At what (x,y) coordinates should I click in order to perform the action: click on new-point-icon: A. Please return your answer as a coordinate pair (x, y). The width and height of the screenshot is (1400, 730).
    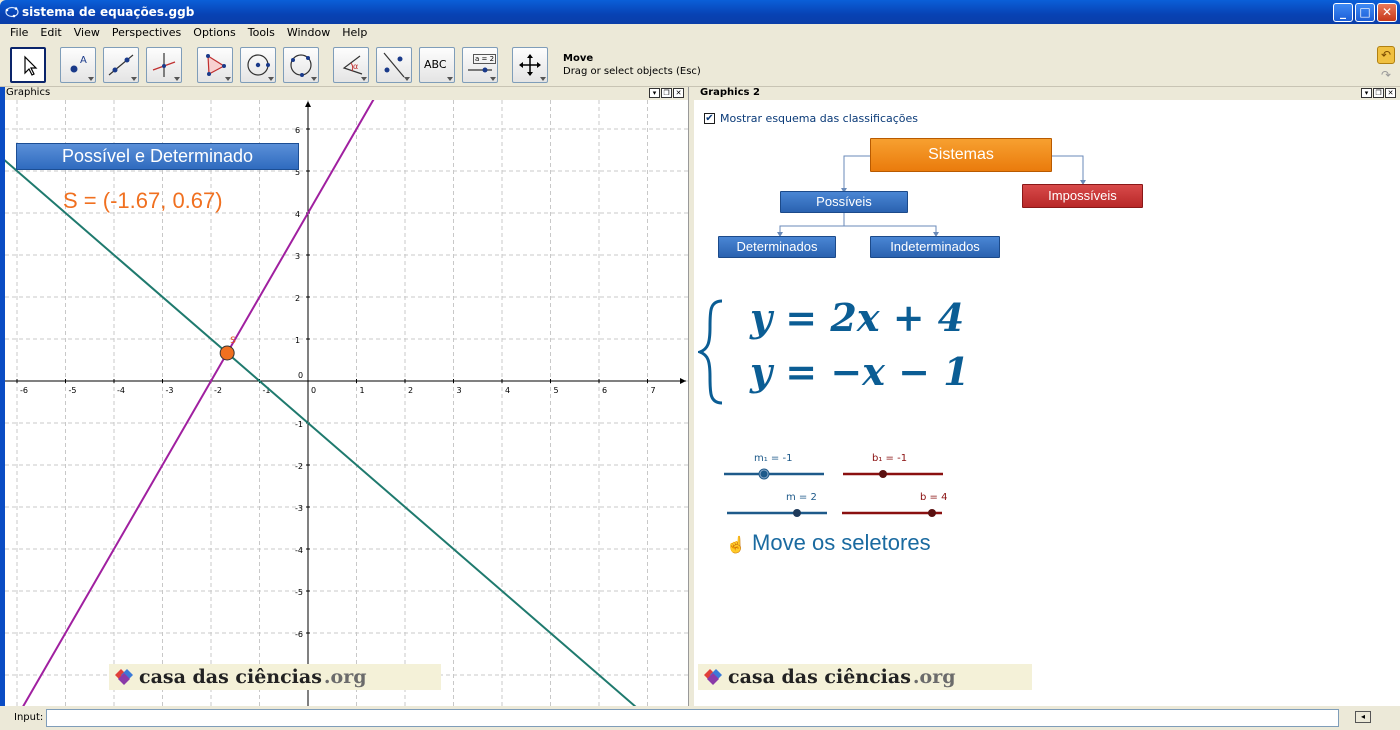
    Looking at the image, I should click on (78, 64).